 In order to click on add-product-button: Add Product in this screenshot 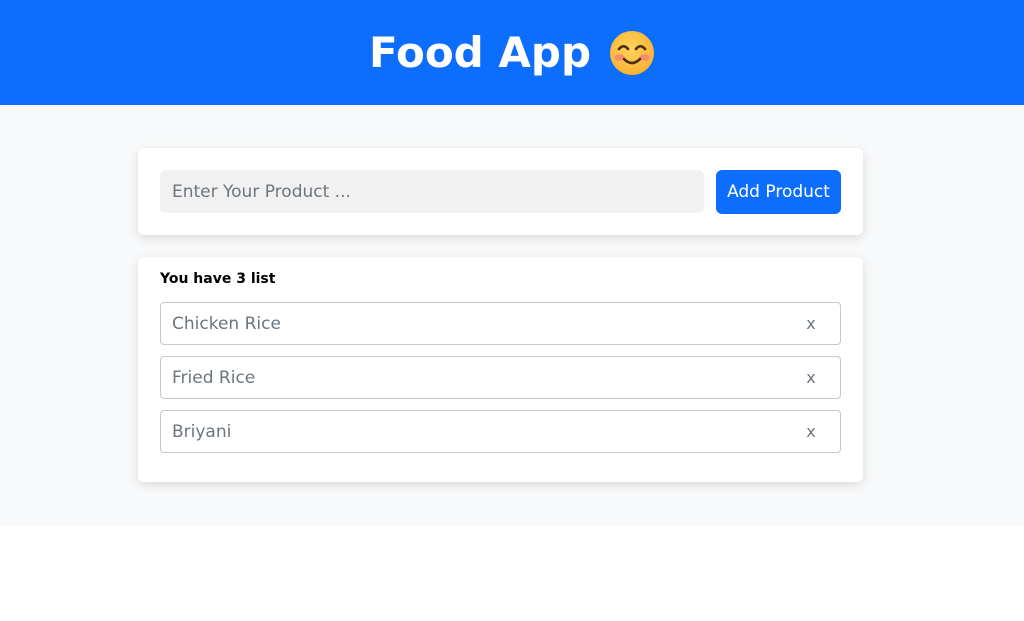, I will do `click(778, 192)`.